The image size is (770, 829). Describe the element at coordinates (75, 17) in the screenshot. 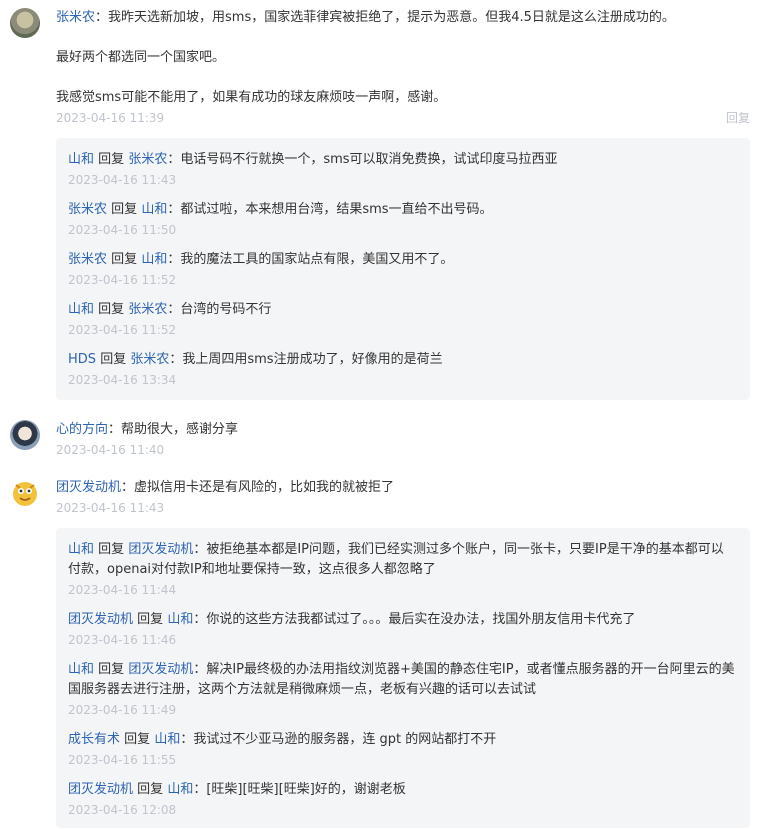

I see `username: 张米农` at that location.